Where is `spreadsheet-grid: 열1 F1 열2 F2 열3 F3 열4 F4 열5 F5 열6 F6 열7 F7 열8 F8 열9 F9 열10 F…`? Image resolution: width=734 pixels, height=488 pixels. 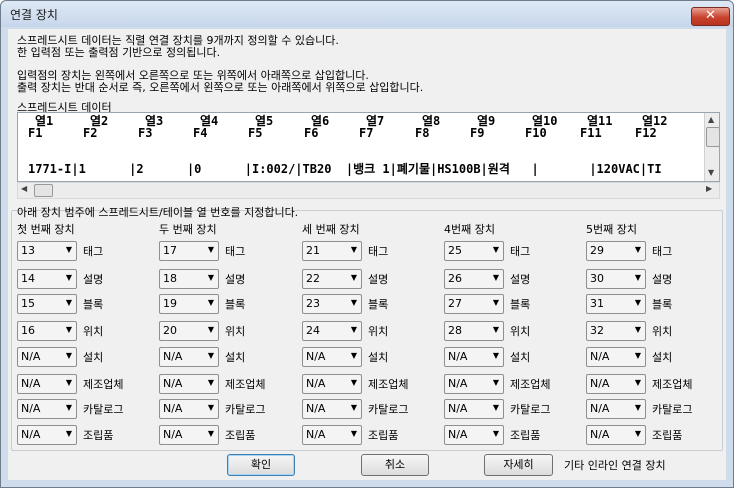
spreadsheet-grid: 열1 F1 열2 F2 열3 F3 열4 F4 열5 F5 열6 F6 열7 F7 열8 F8 열9 F9 열10 F… is located at coordinates (368, 147).